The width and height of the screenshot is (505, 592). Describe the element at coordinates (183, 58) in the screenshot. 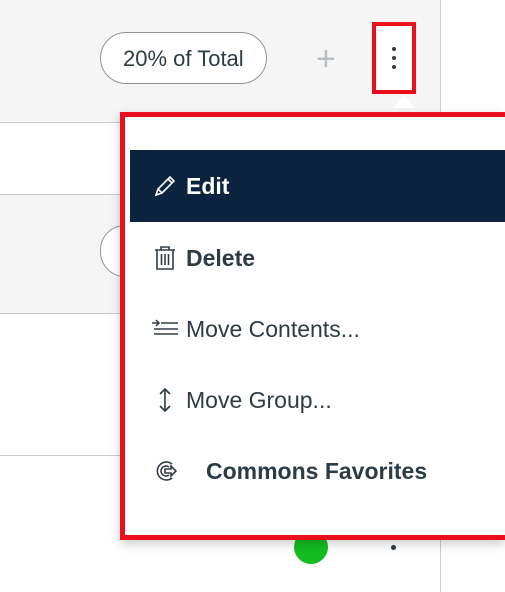

I see `group-weight-badge: 20% of Total` at that location.